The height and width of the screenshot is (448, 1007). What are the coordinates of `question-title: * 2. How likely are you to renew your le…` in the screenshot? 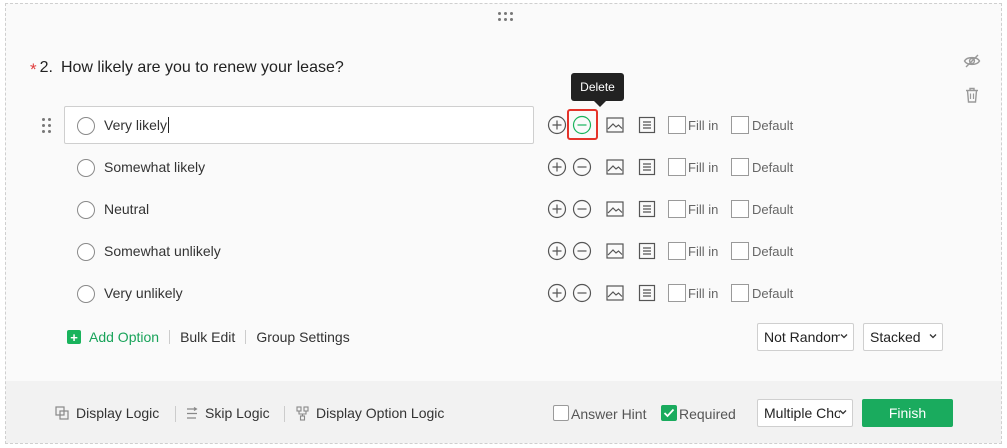 It's located at (187, 68).